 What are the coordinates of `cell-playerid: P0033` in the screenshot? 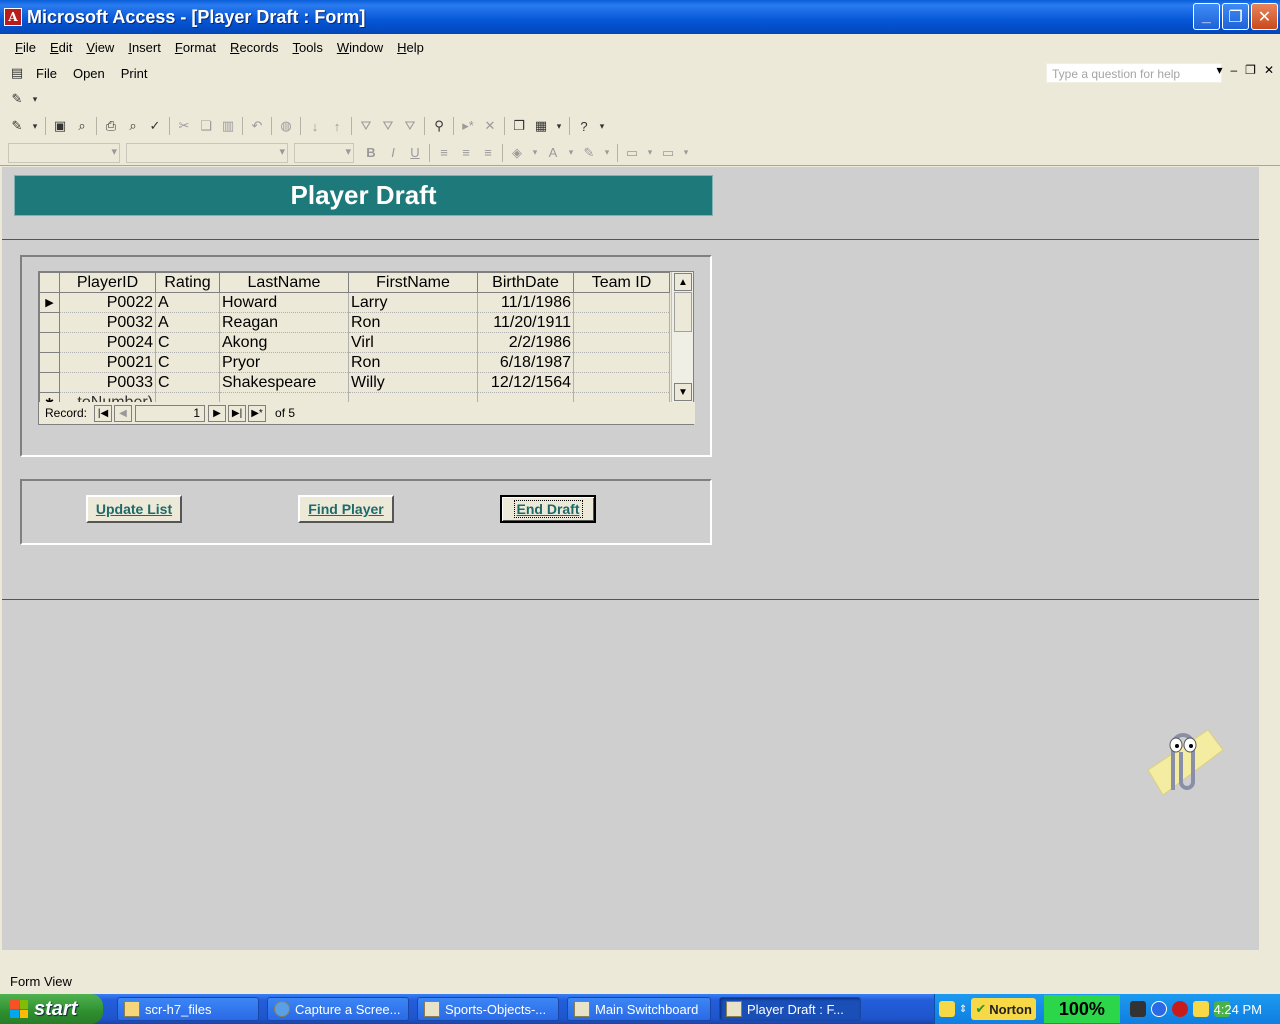 It's located at (107, 382).